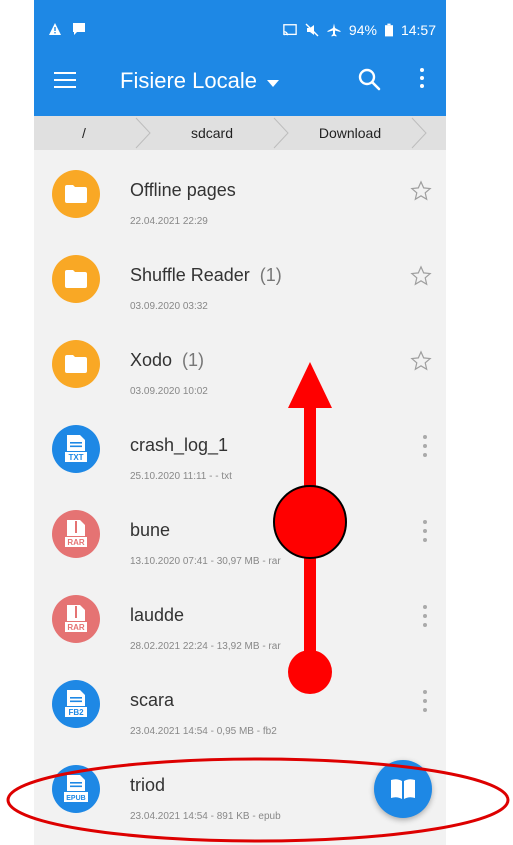 The width and height of the screenshot is (513, 845). What do you see at coordinates (362, 30) in the screenshot?
I see `battery-percent: 94%` at bounding box center [362, 30].